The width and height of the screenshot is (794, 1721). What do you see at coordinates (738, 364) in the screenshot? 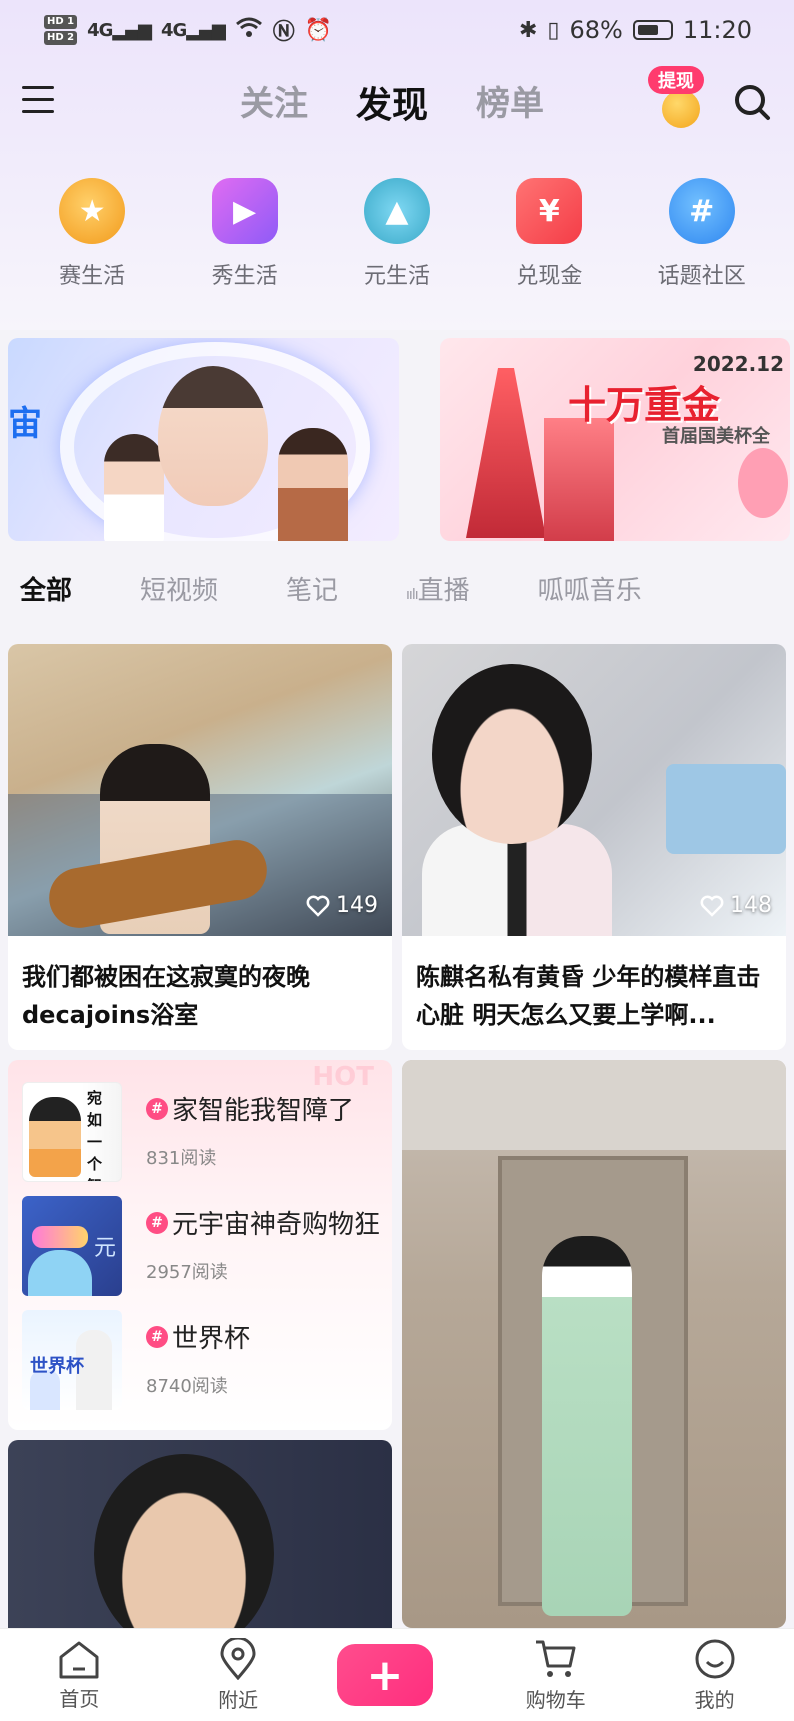
I see `banner-date: 2022.12` at bounding box center [738, 364].